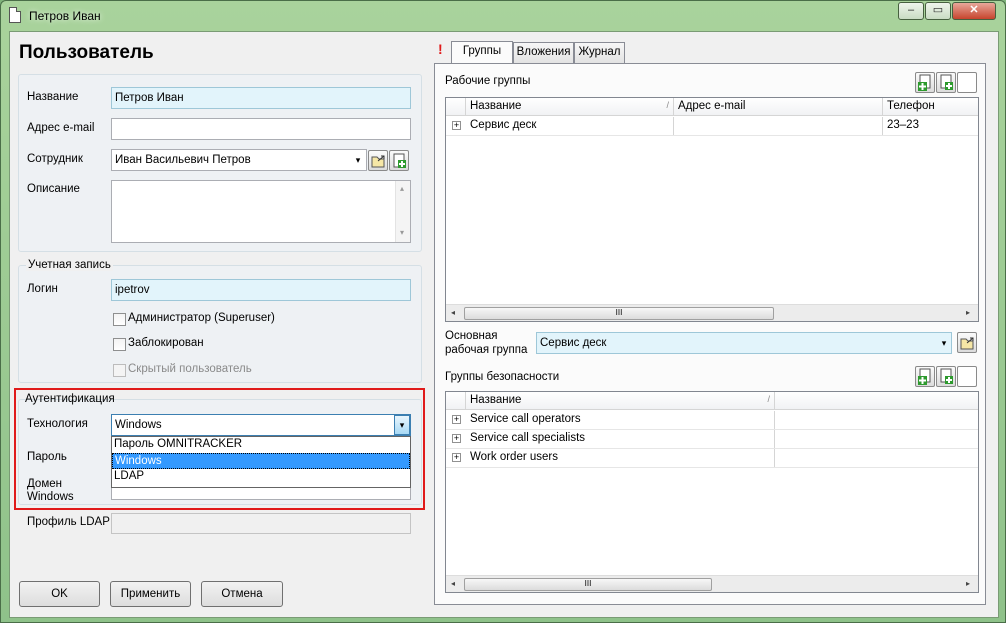  I want to click on dropdown-option-windows: Windows, so click(261, 461).